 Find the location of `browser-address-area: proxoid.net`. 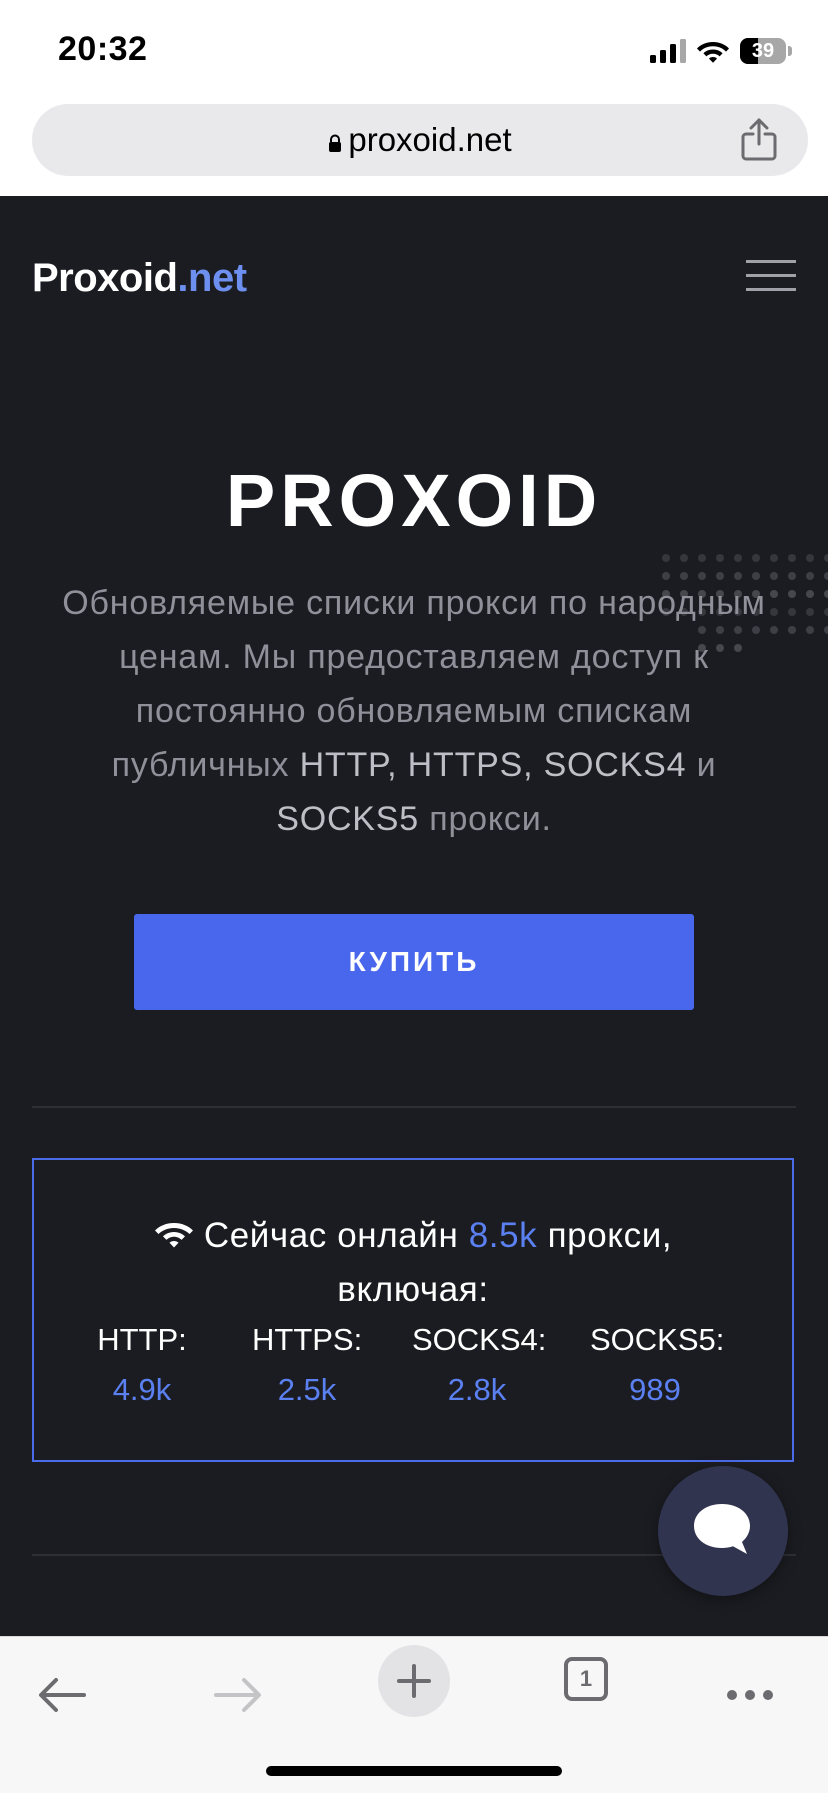

browser-address-area: proxoid.net is located at coordinates (414, 147).